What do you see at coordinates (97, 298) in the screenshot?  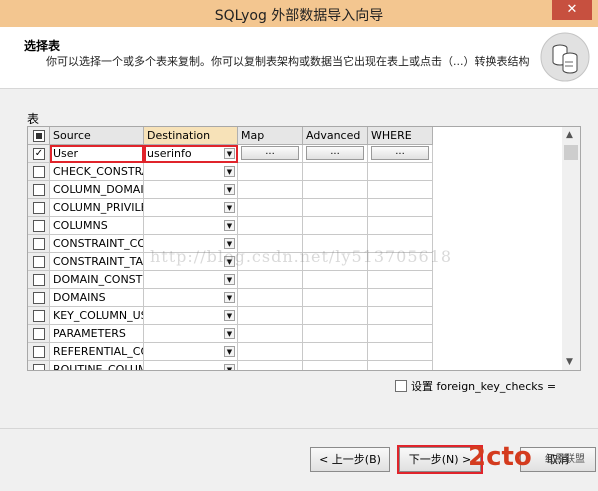 I see `source-table-cell: DOMAINS` at bounding box center [97, 298].